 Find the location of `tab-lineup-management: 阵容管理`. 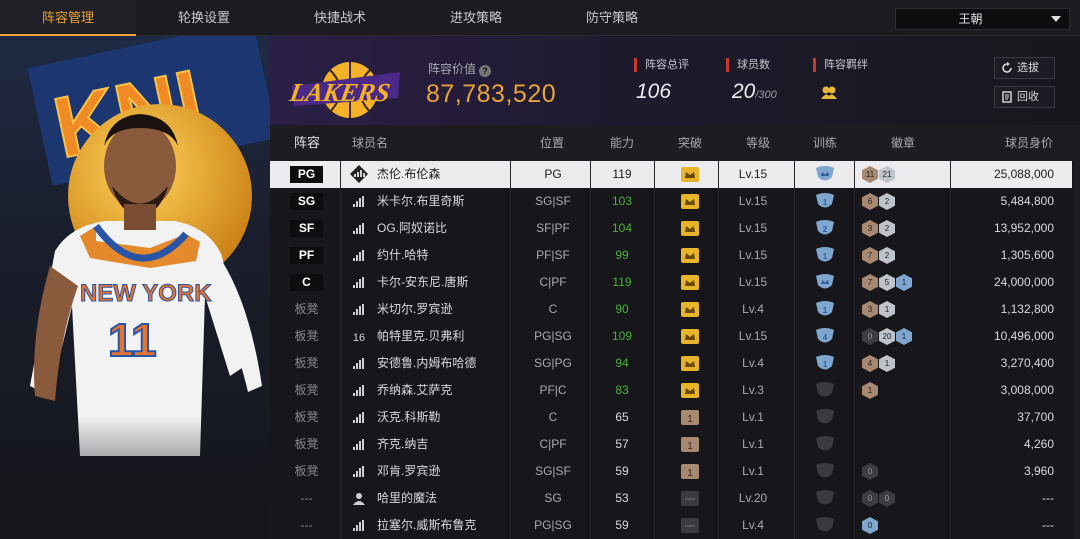

tab-lineup-management: 阵容管理 is located at coordinates (68, 18).